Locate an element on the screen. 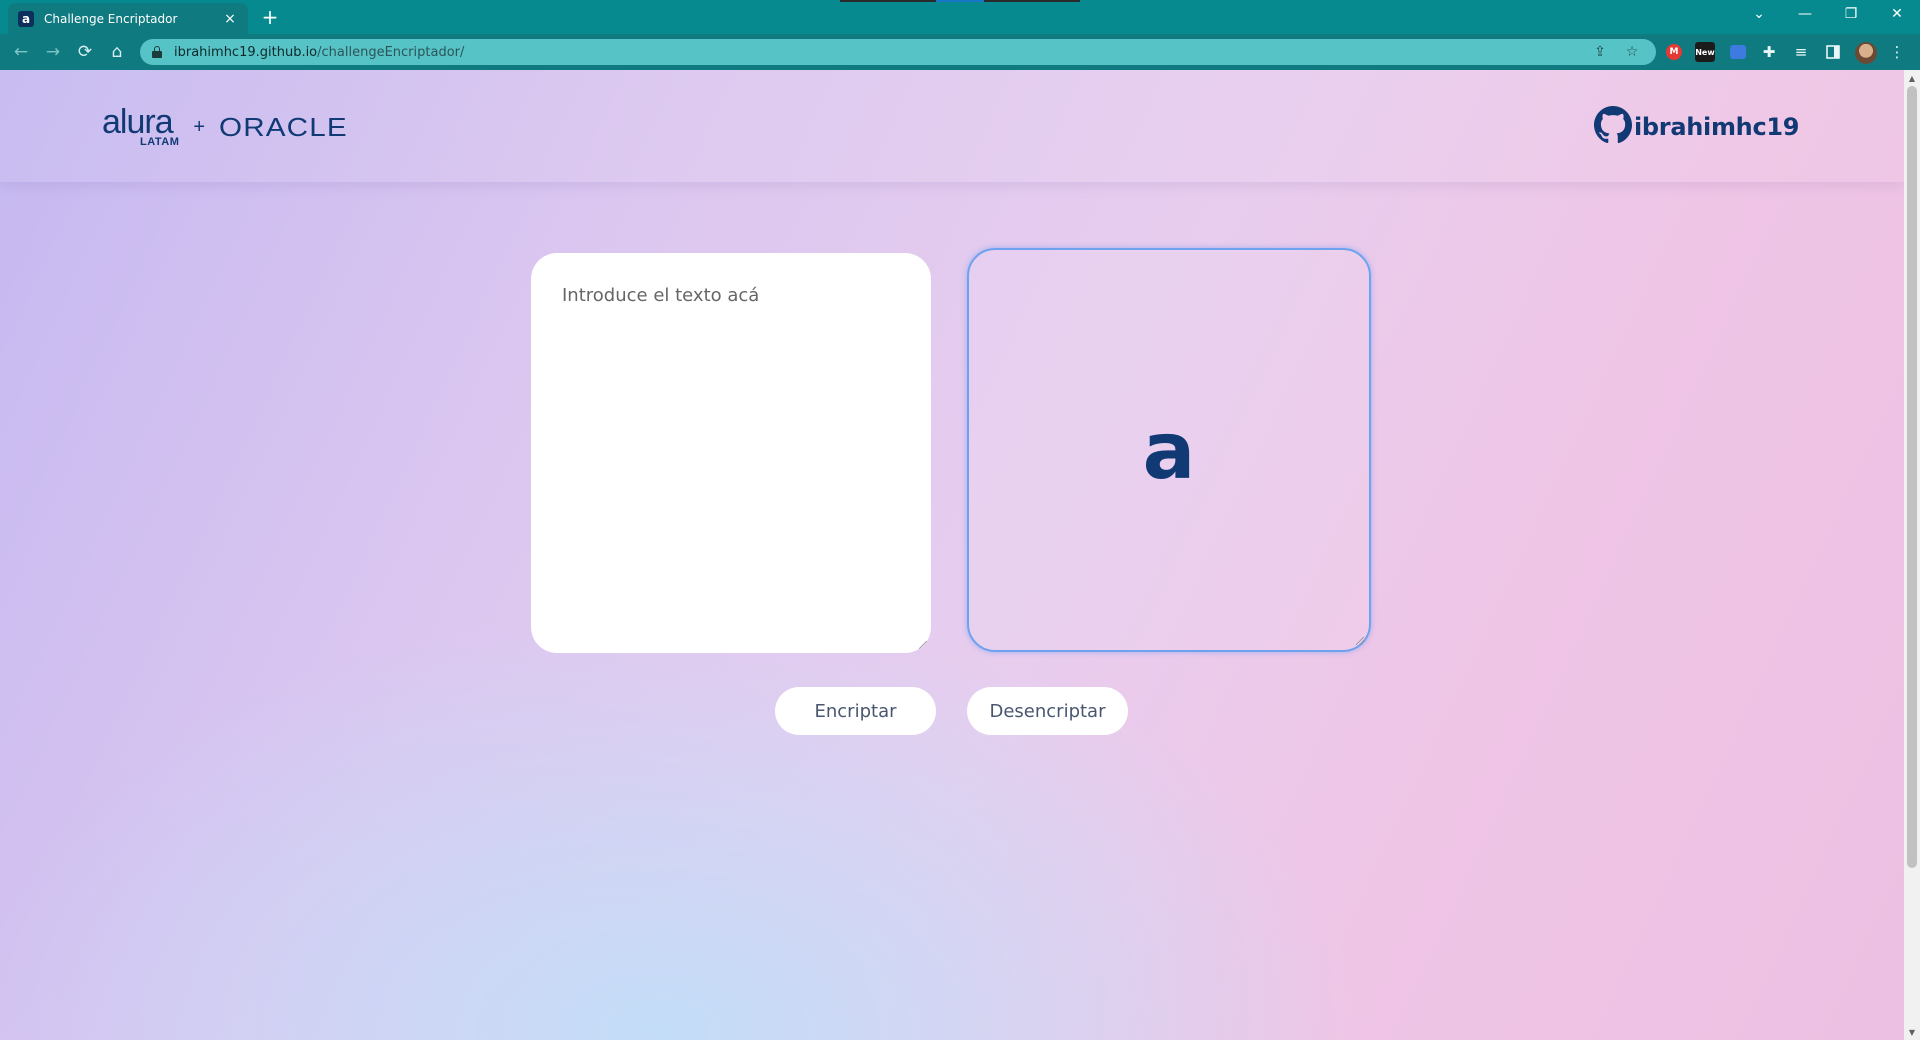 The height and width of the screenshot is (1040, 1920). forward-icon: → is located at coordinates (53, 52).